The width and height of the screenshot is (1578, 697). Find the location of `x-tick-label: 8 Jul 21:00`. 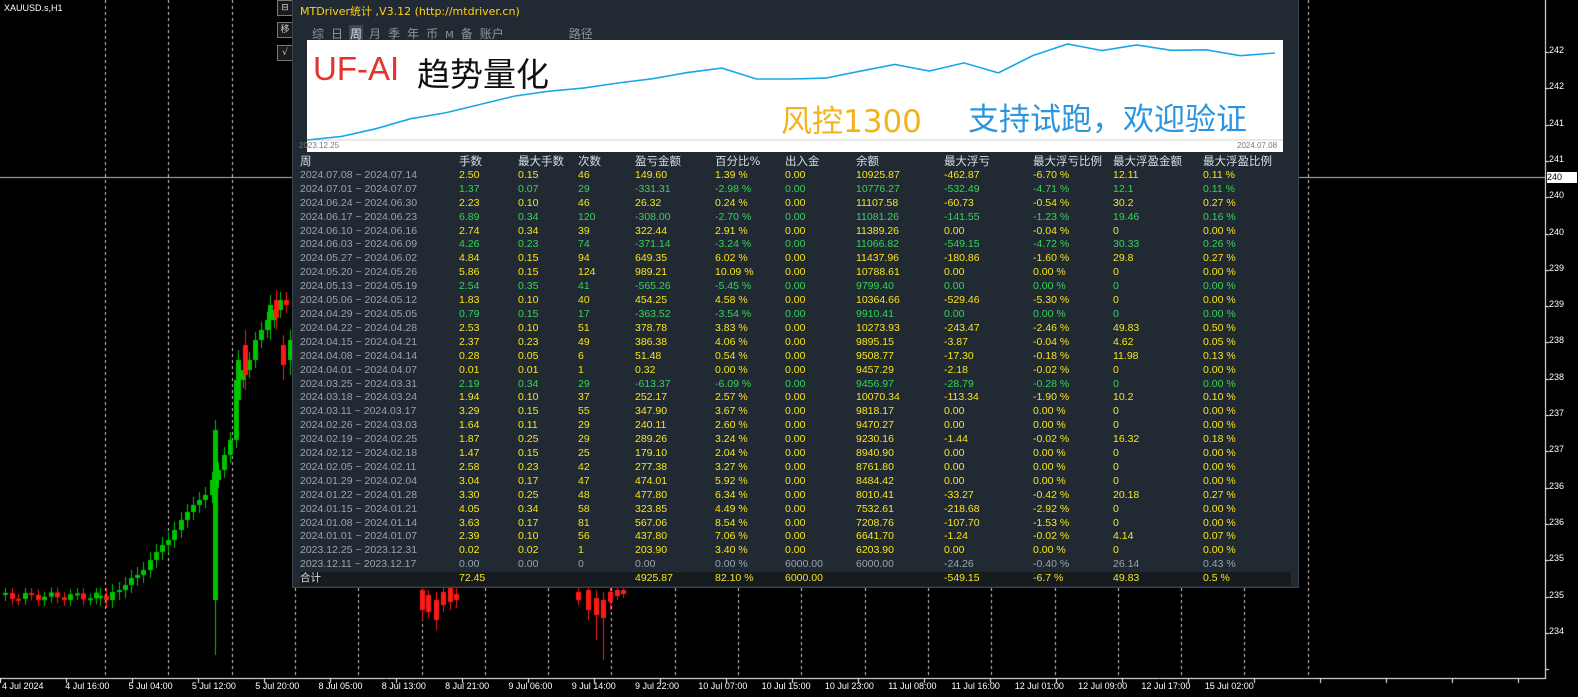

x-tick-label: 8 Jul 21:00 is located at coordinates (467, 686).